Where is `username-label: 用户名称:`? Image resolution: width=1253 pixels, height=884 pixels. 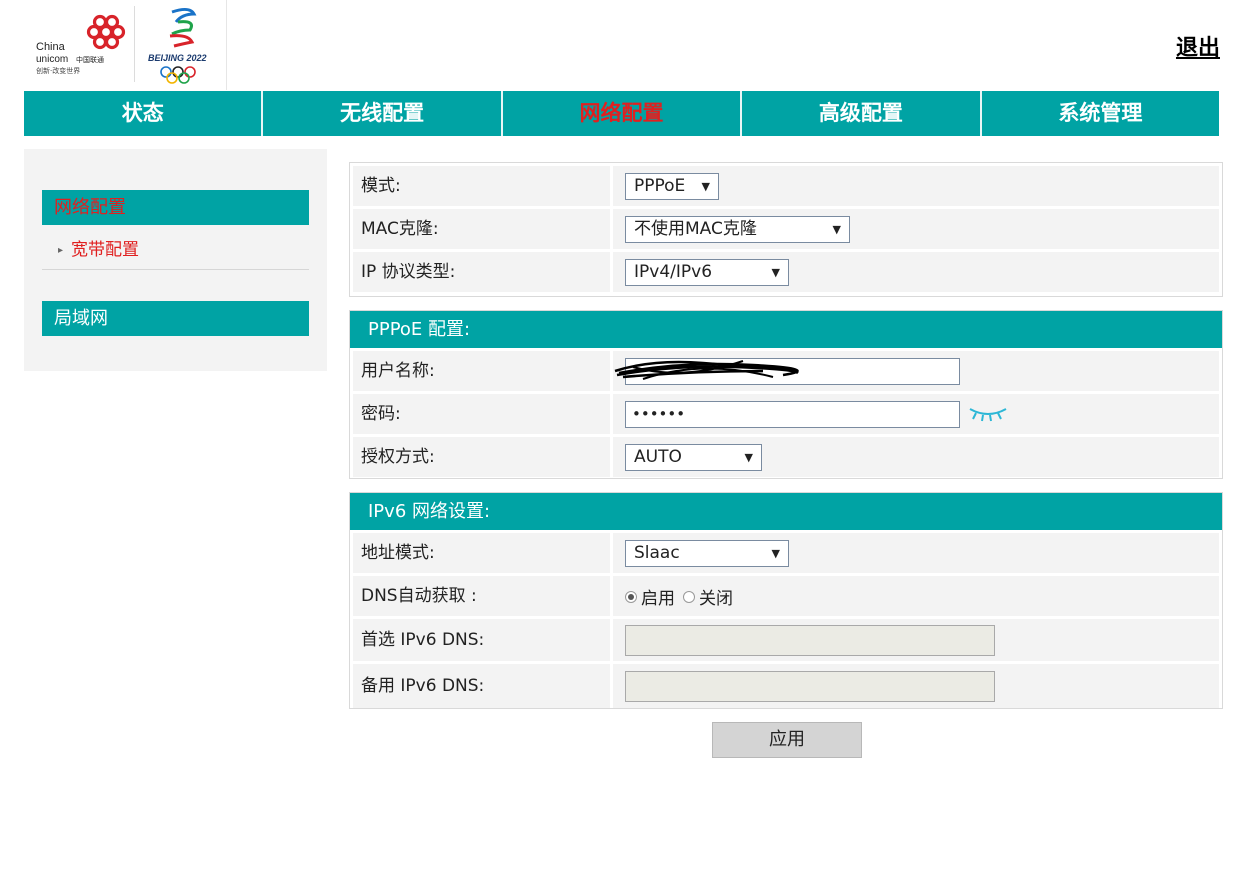
username-label: 用户名称: is located at coordinates (483, 371).